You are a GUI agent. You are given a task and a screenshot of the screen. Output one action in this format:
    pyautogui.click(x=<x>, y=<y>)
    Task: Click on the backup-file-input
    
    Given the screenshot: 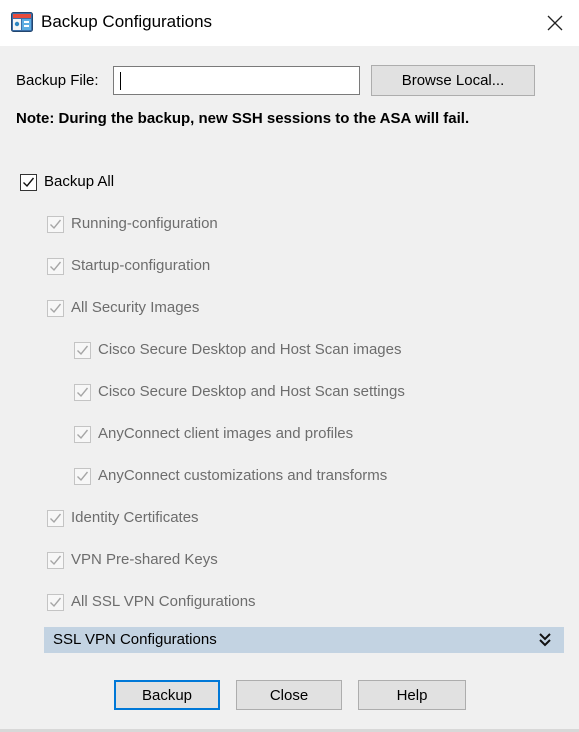 What is the action you would take?
    pyautogui.click(x=236, y=80)
    